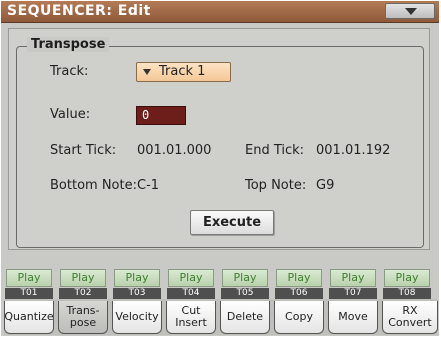 This screenshot has height=338, width=441. I want to click on tab-label: Delete, so click(245, 316).